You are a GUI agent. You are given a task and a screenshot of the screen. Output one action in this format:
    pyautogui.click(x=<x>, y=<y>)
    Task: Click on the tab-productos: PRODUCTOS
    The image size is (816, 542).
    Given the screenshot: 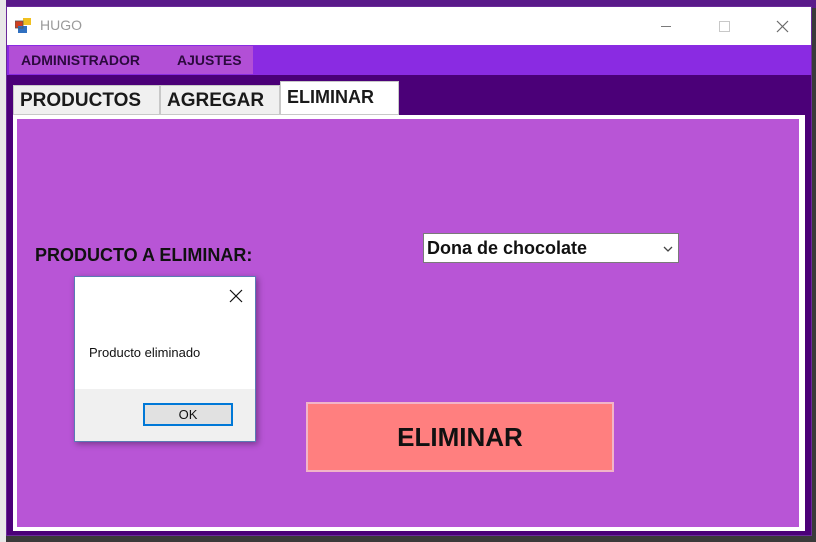 What is the action you would take?
    pyautogui.click(x=86, y=100)
    